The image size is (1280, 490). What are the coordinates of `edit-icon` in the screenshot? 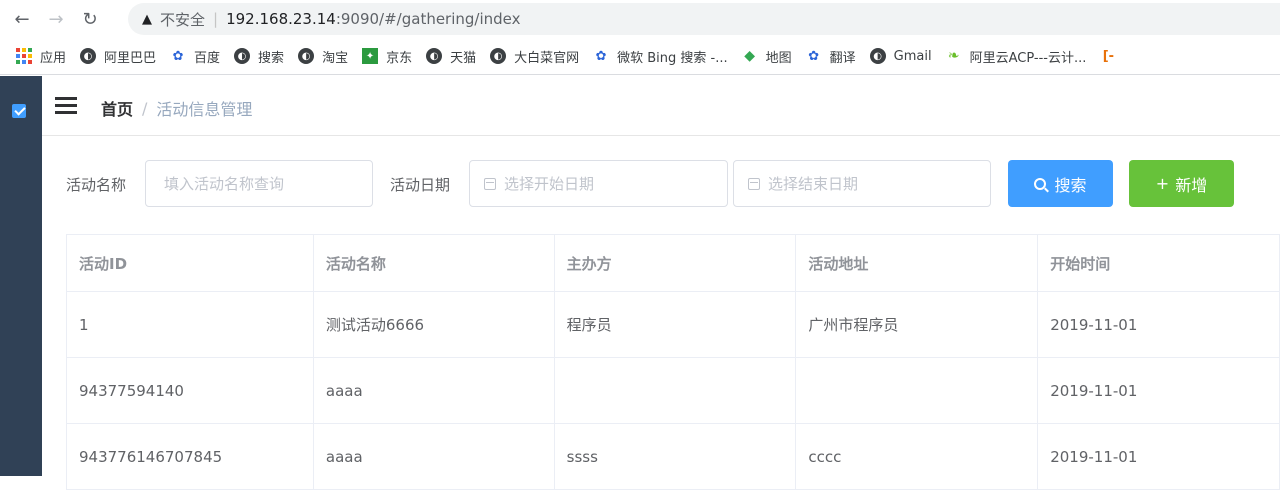 It's located at (19, 111).